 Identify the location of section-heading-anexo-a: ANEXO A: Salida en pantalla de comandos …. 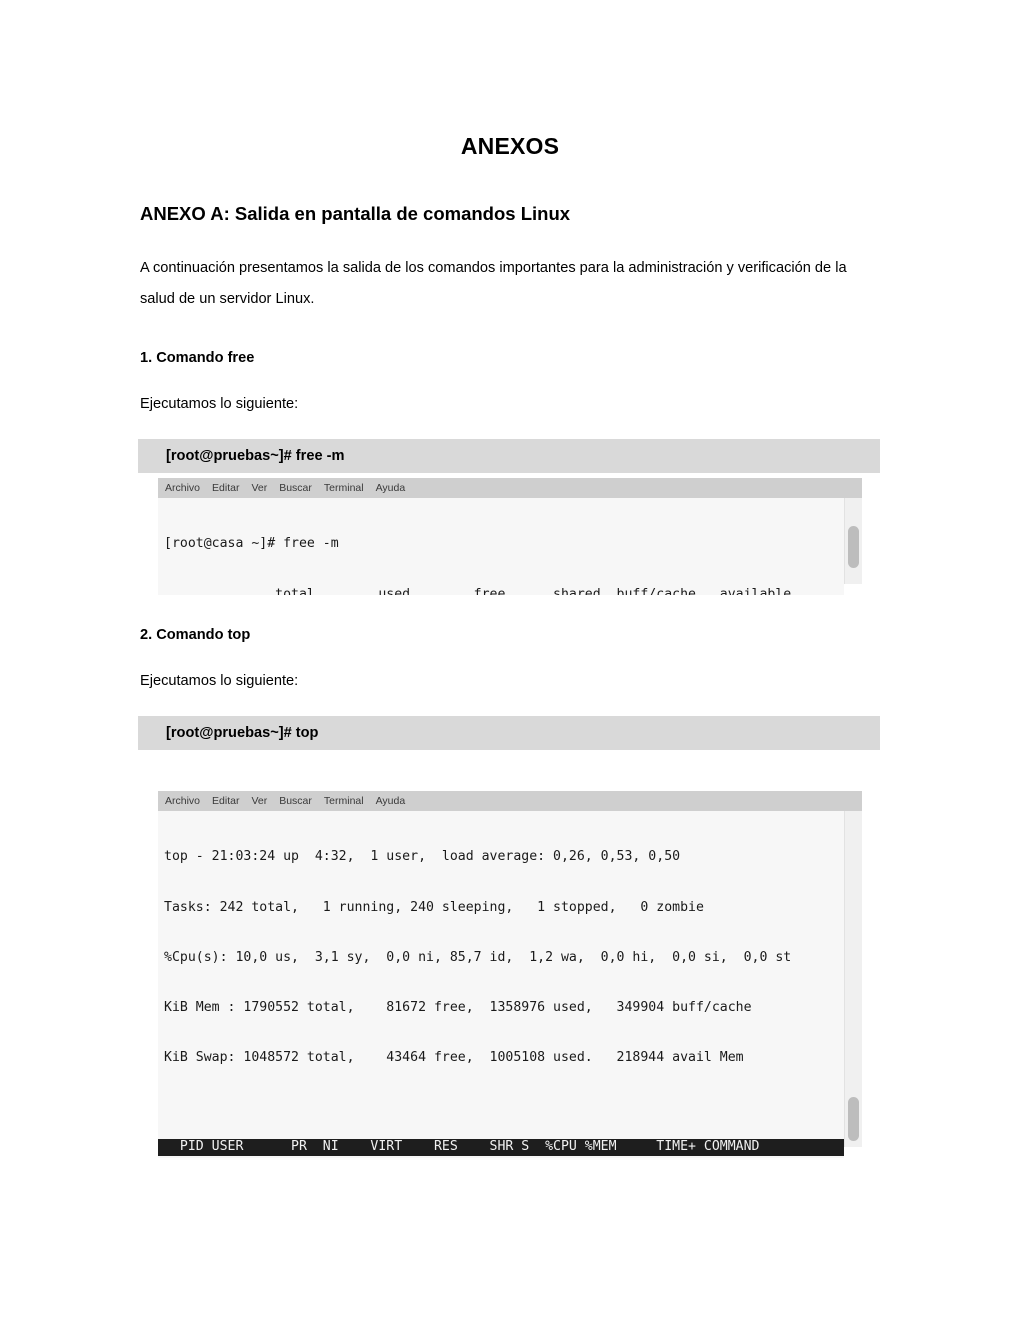
(355, 213).